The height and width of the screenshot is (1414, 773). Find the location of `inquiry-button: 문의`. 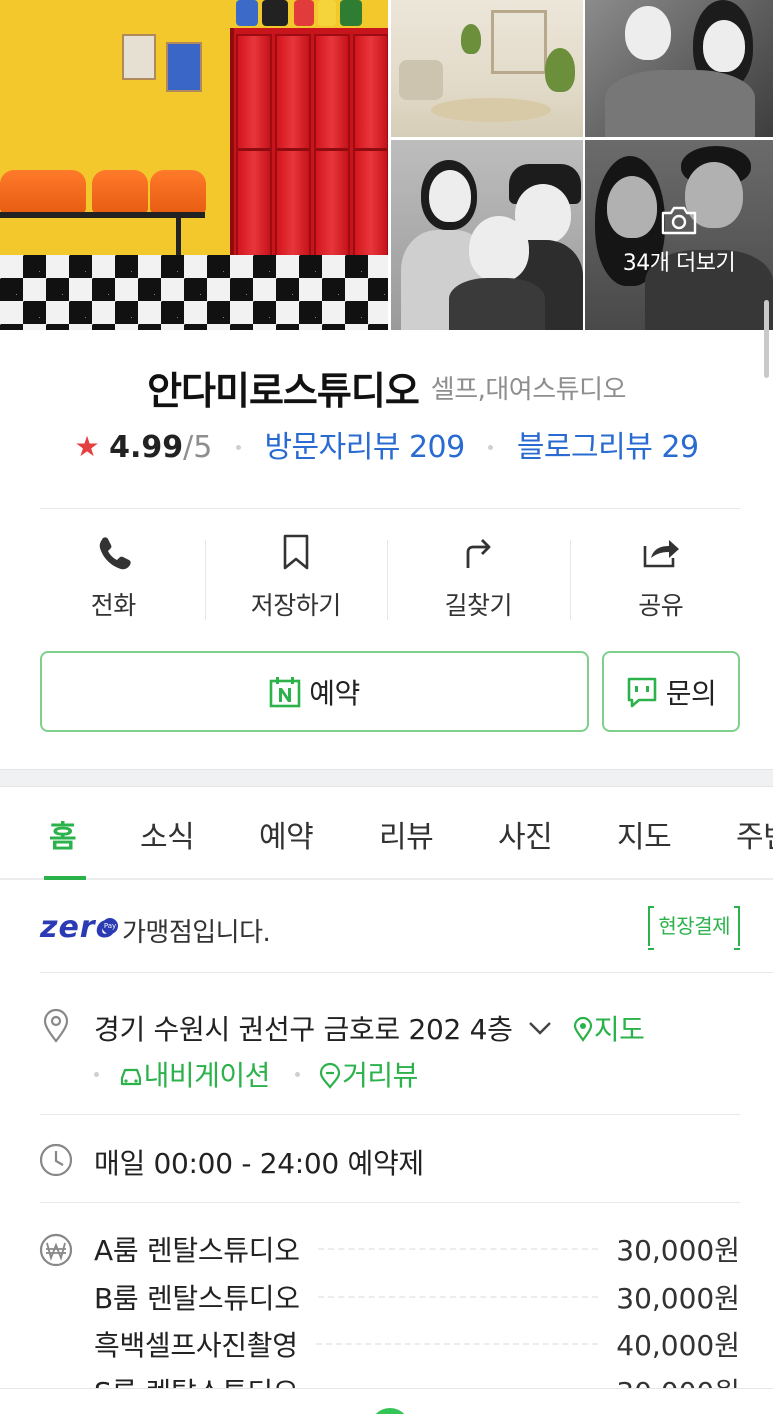

inquiry-button: 문의 is located at coordinates (671, 691).